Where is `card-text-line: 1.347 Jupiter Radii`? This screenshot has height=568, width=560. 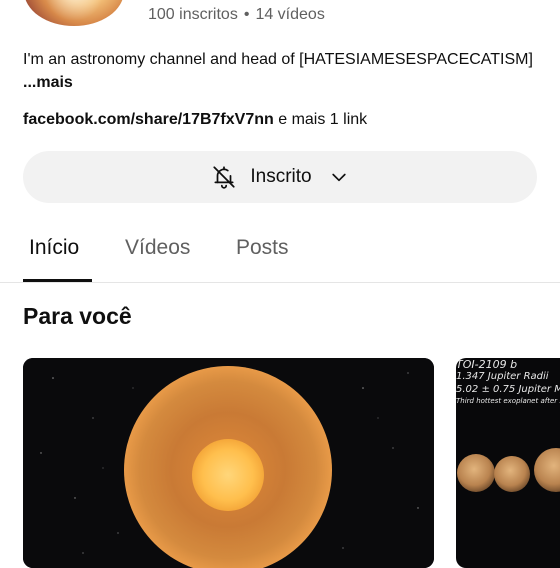
card-text-line: 1.347 Jupiter Radii is located at coordinates (502, 376).